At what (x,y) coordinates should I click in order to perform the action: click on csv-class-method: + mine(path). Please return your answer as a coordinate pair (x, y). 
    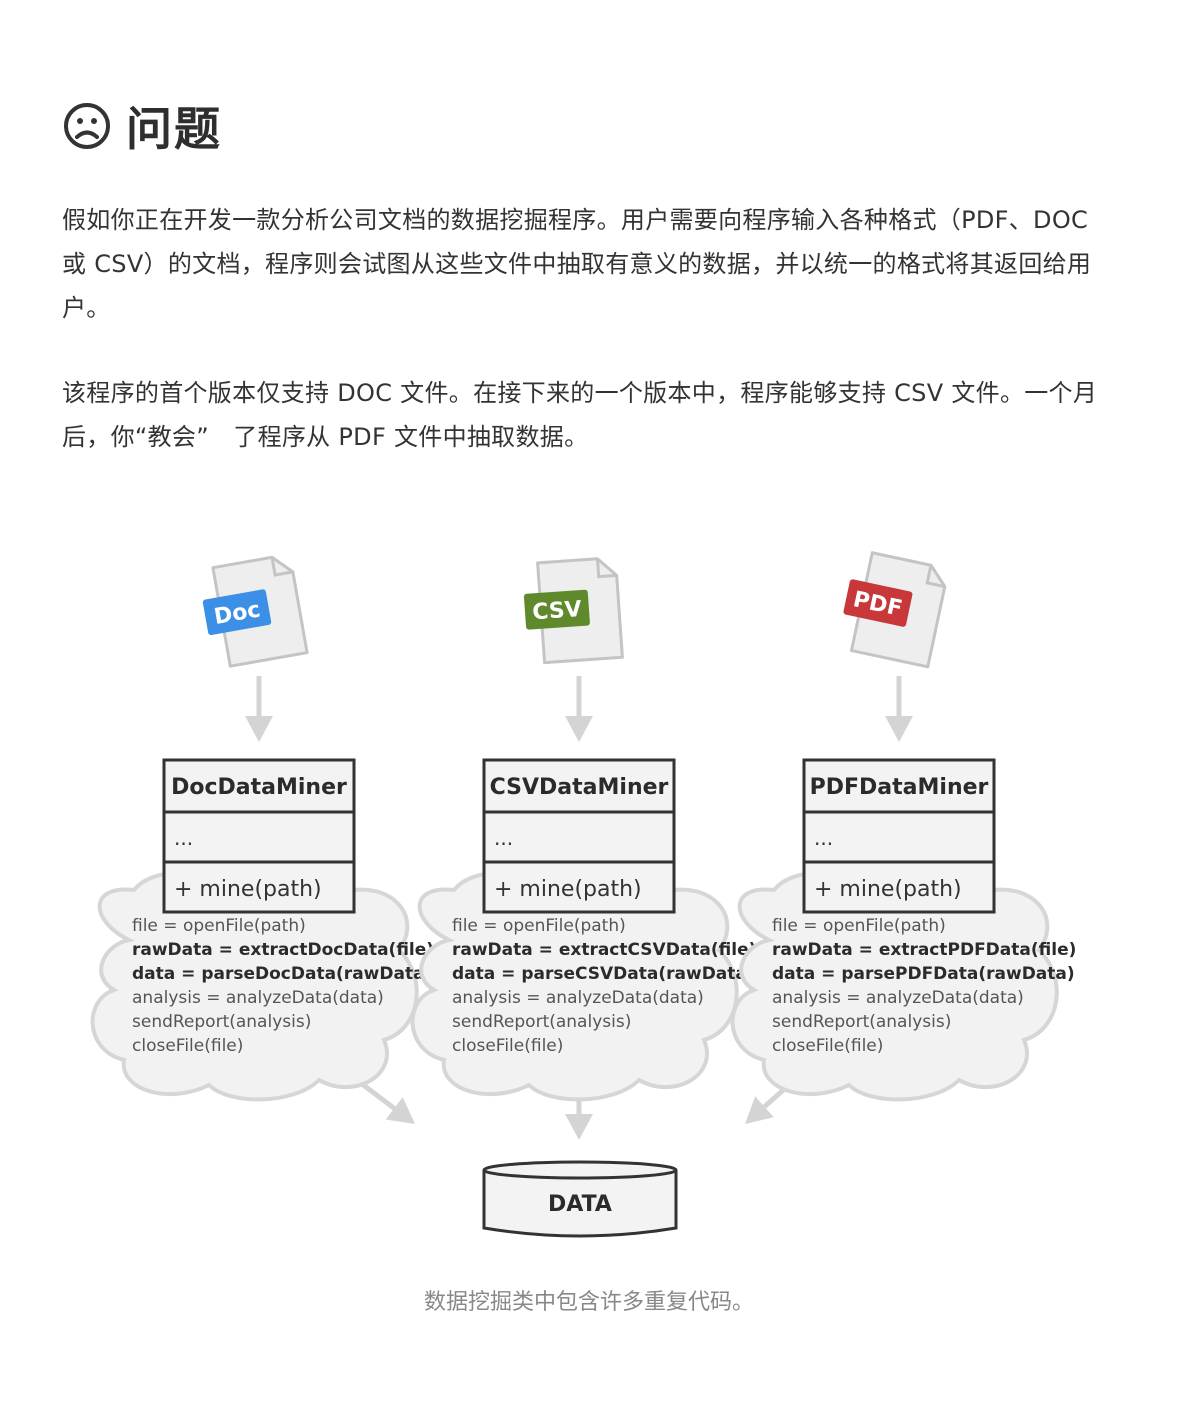
    Looking at the image, I should click on (568, 889).